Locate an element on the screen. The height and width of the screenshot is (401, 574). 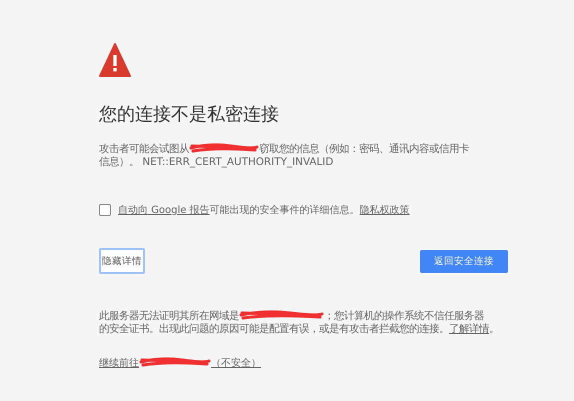
back-to-safety-button: 返回安全连接 is located at coordinates (464, 261).